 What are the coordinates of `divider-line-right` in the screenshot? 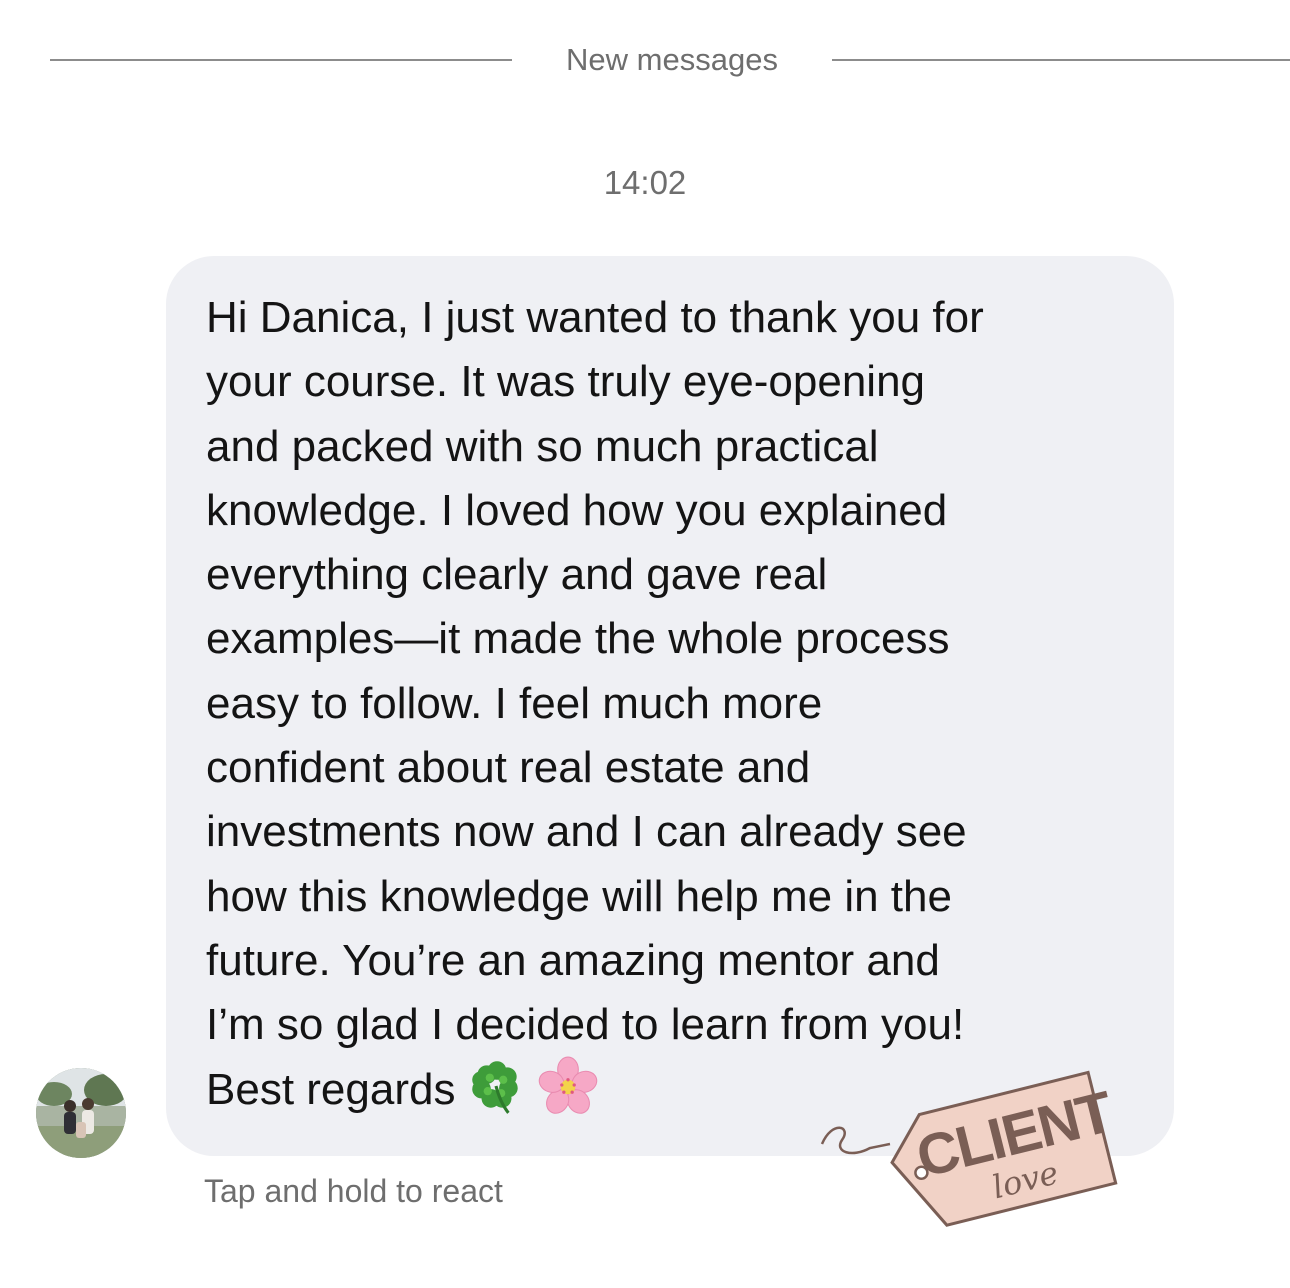 It's located at (1061, 60).